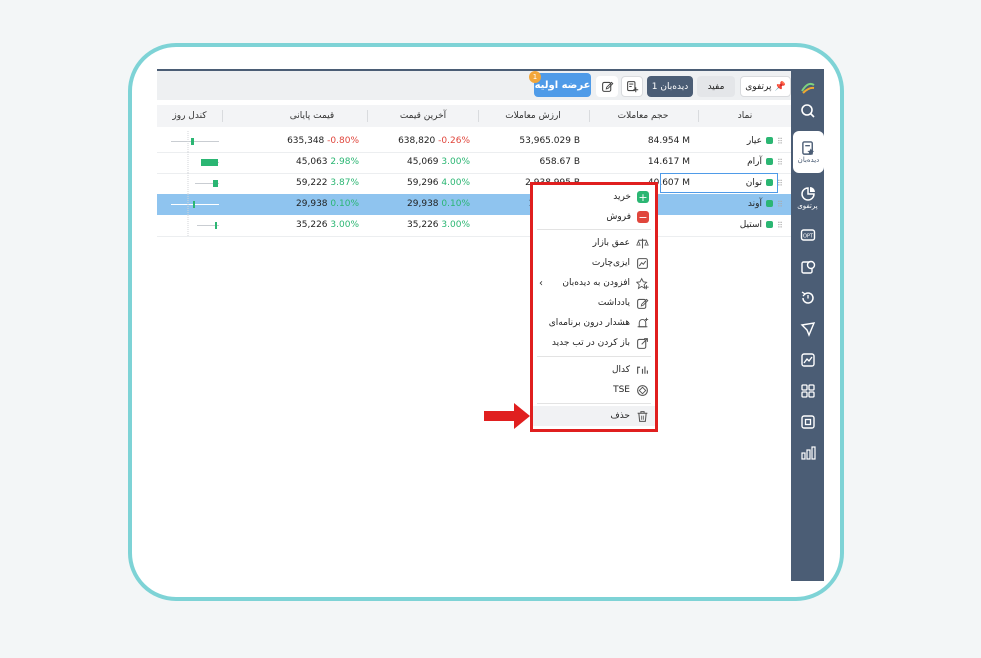  Describe the element at coordinates (760, 141) in the screenshot. I see `symbol-cell: عیار` at that location.